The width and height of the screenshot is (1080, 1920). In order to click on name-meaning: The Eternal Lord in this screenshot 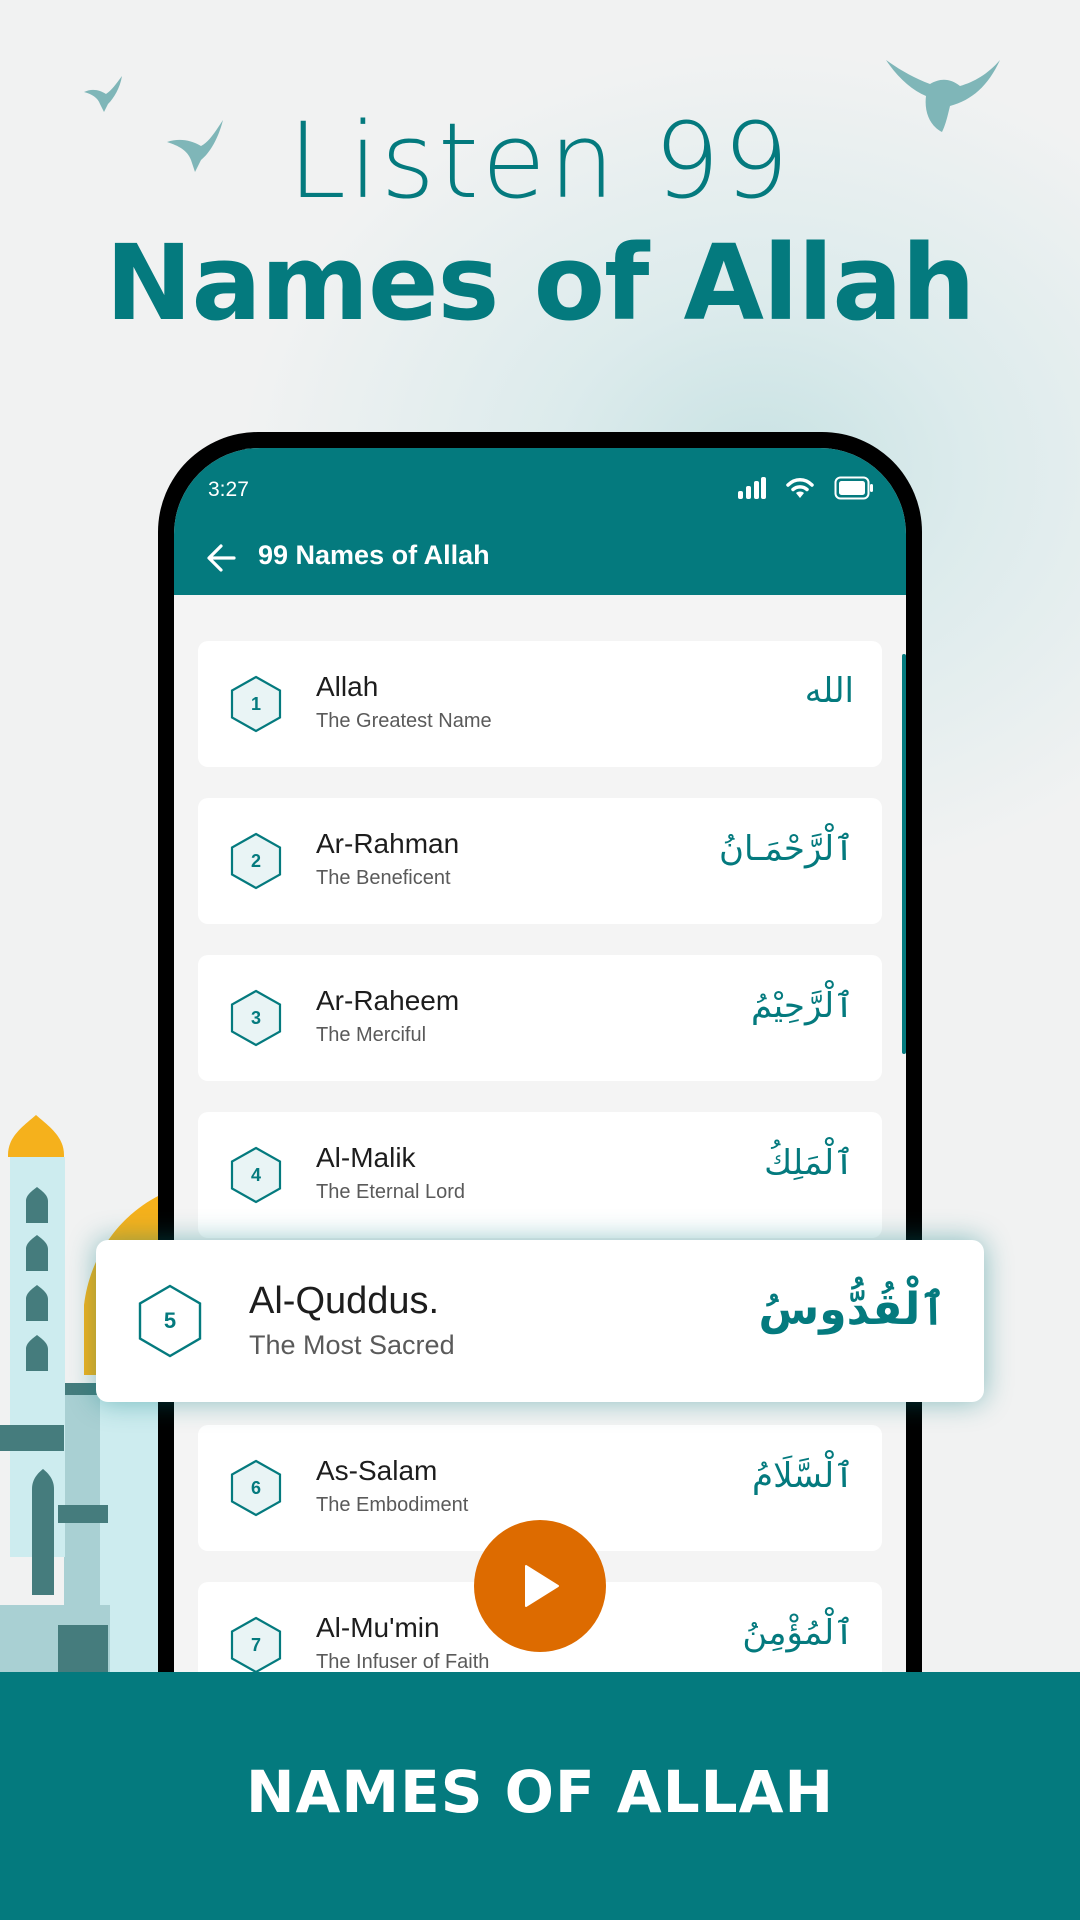, I will do `click(390, 1192)`.